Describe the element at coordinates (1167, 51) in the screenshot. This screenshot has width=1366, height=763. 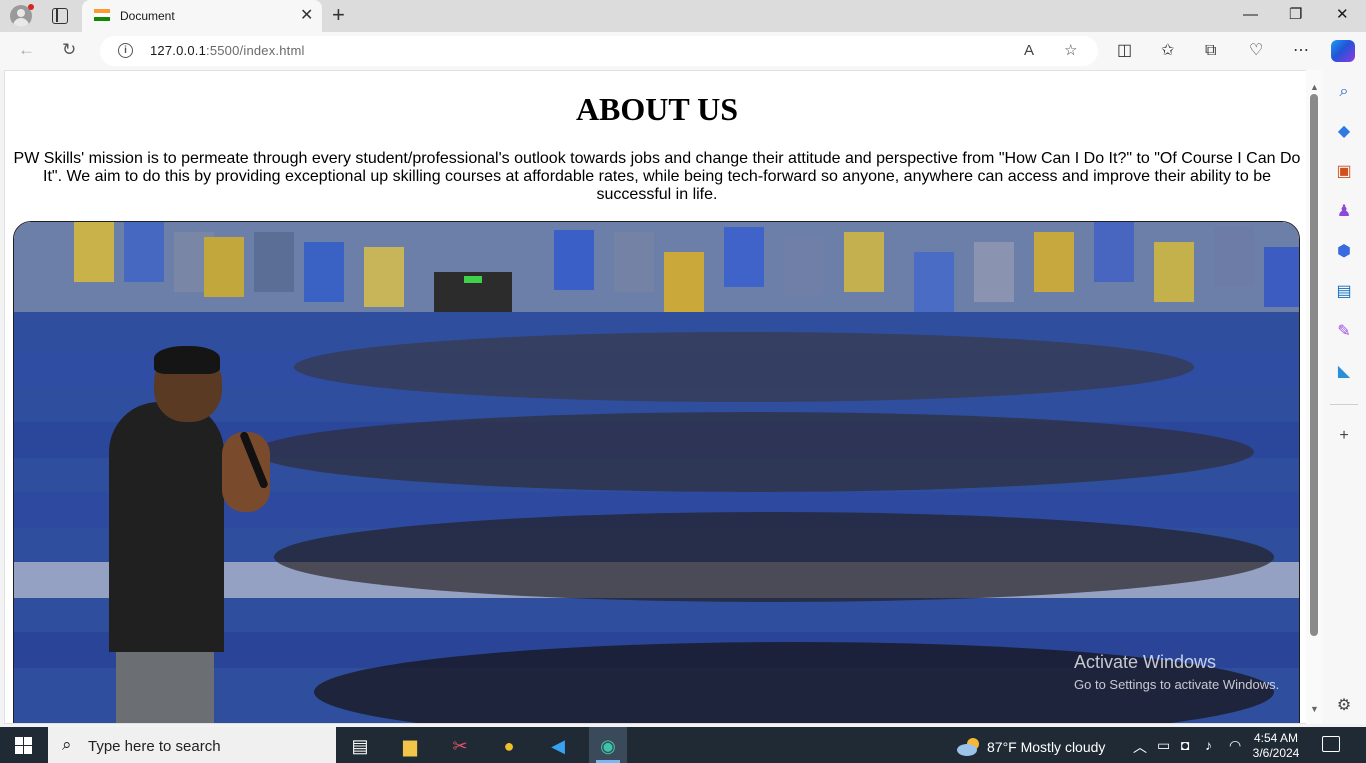
I see `favorites-icon: ✩` at that location.